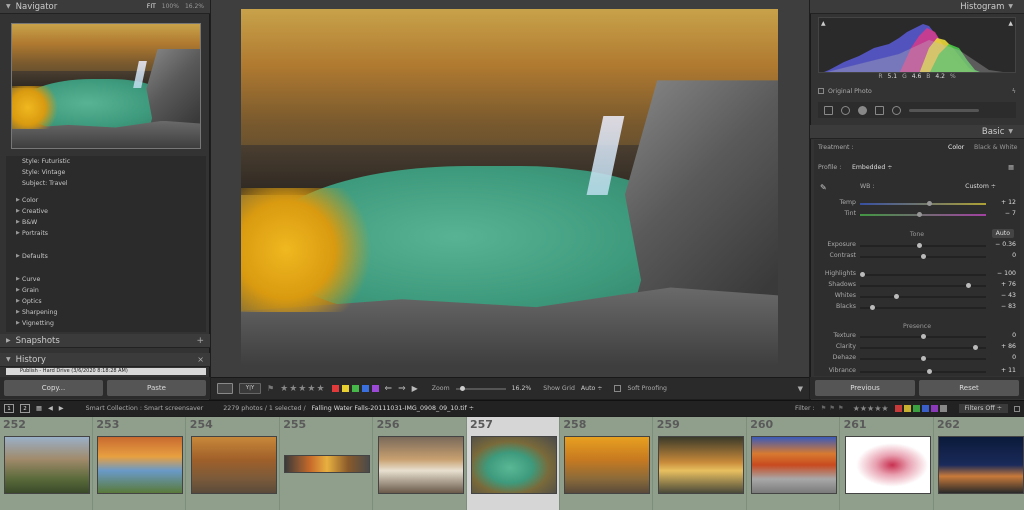 The image size is (1024, 510). What do you see at coordinates (355, 388) in the screenshot?
I see `label-green` at bounding box center [355, 388].